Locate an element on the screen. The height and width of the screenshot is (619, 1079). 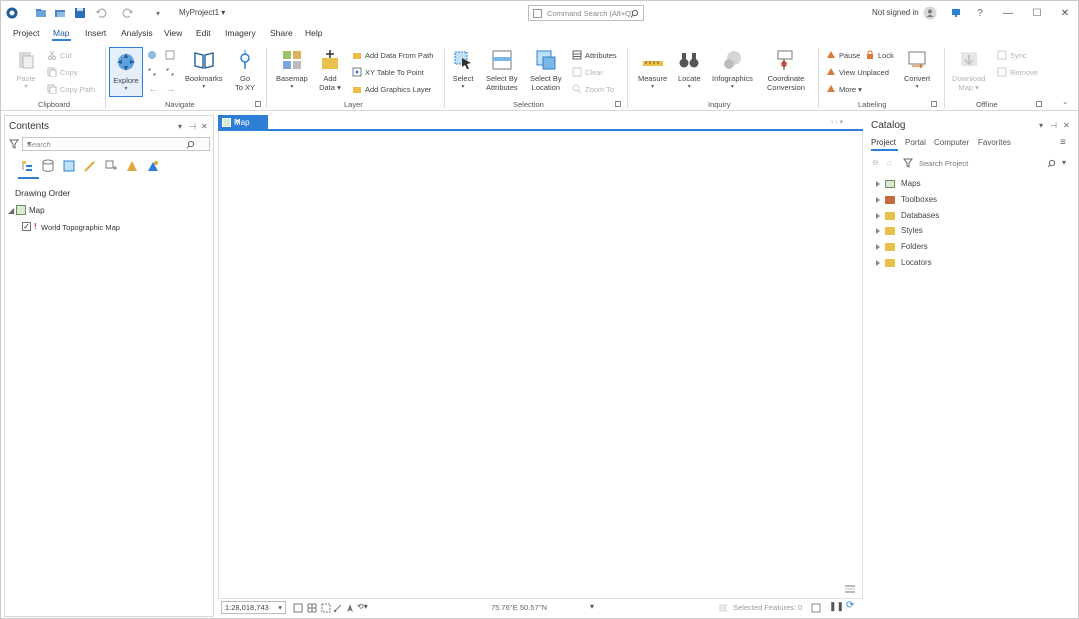
catalog-item-maps: Maps is located at coordinates (898, 183).